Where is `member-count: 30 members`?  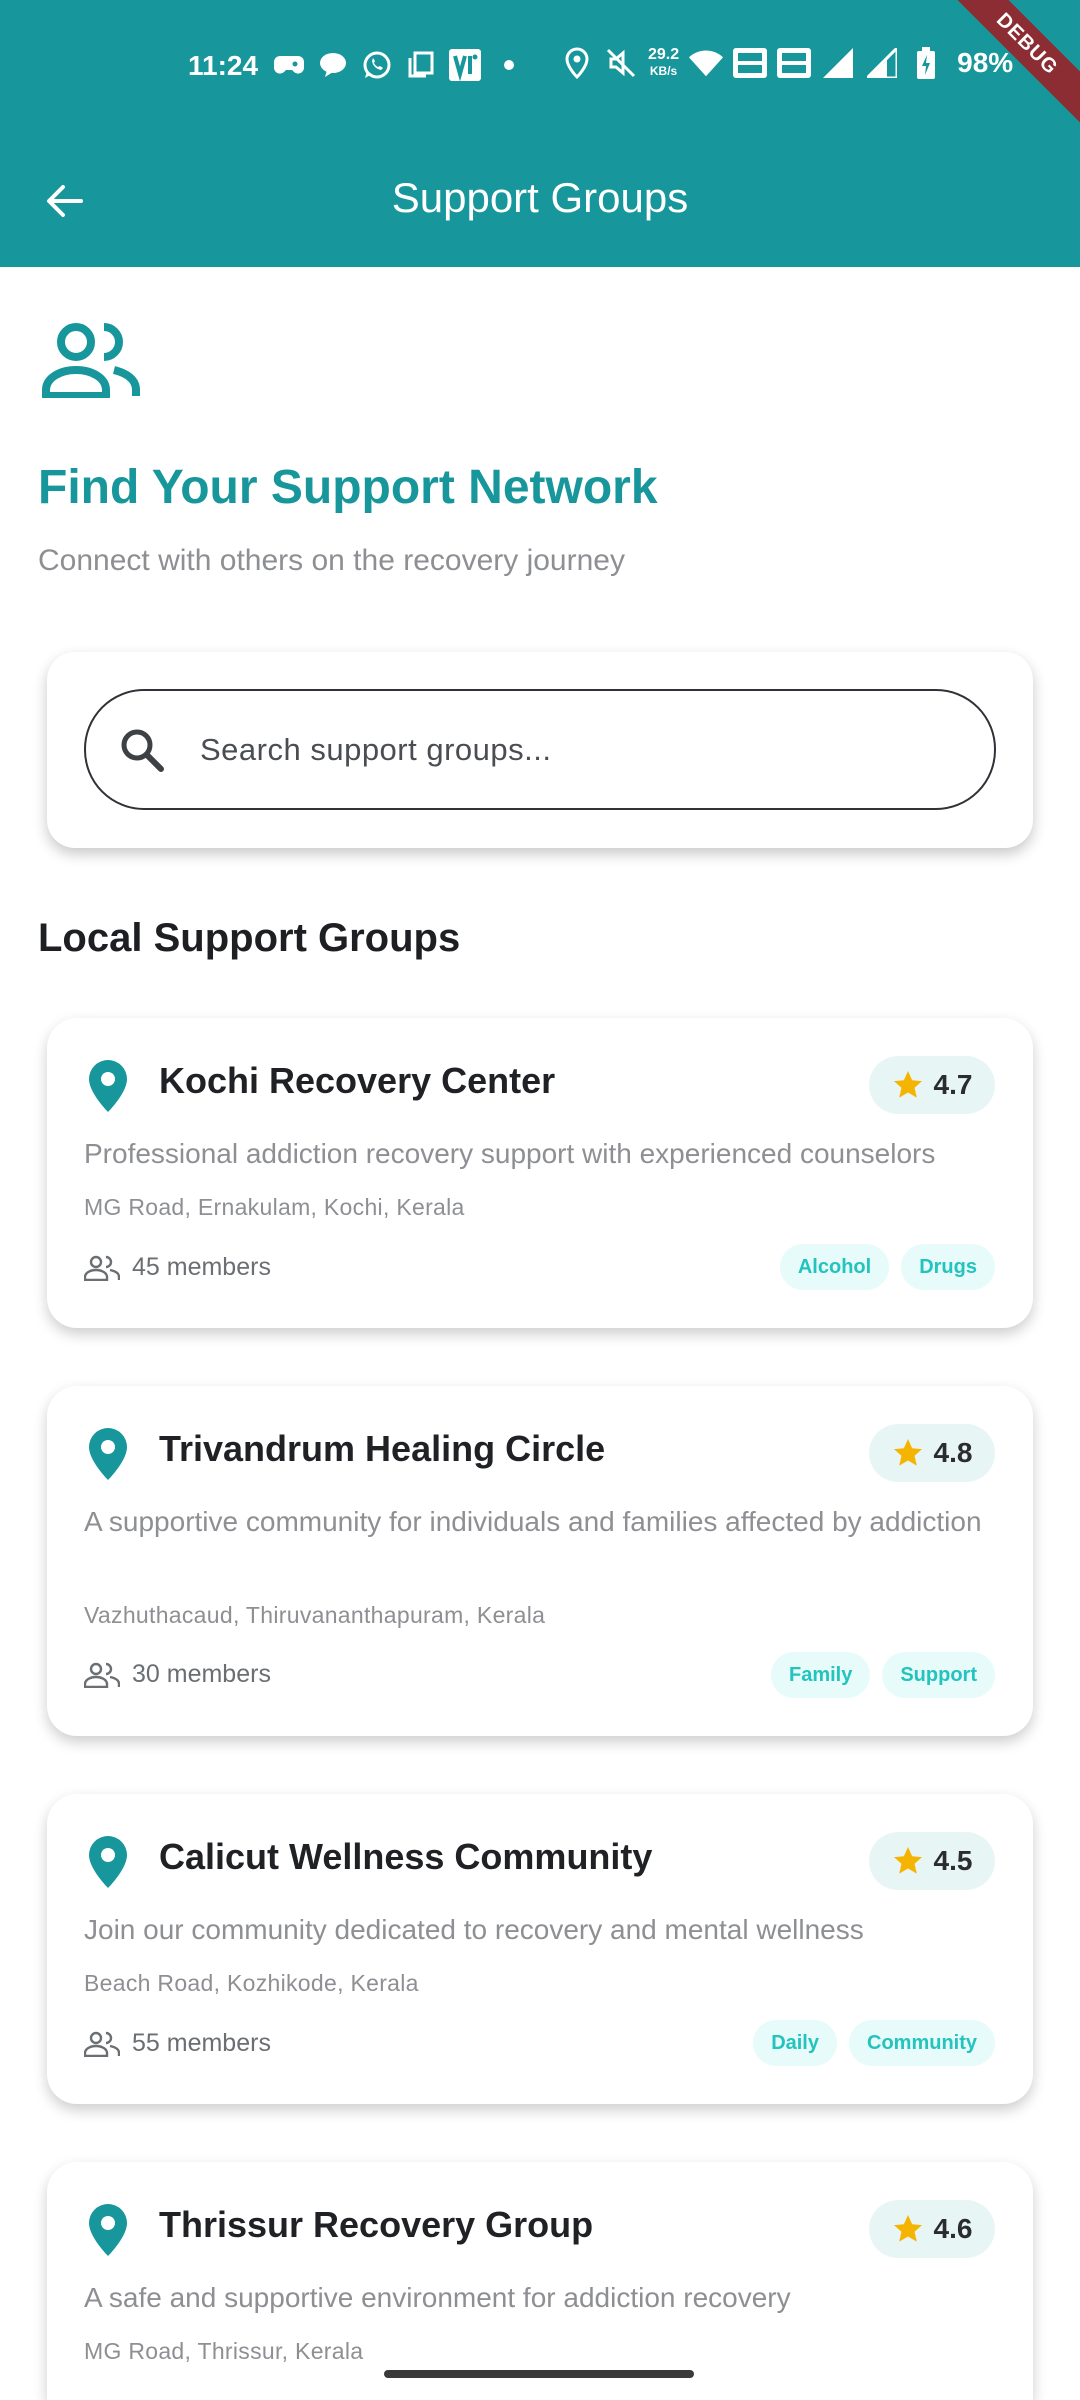
member-count: 30 members is located at coordinates (177, 1674).